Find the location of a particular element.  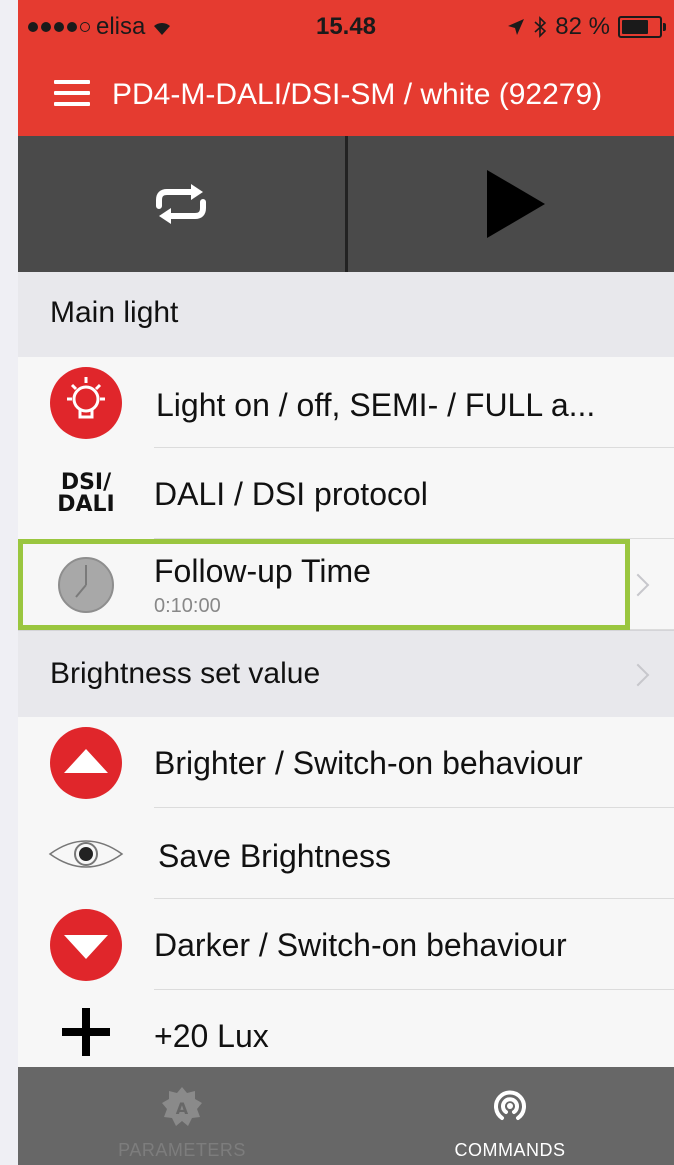

parameters-gear-icon: A is located at coordinates (182, 1106).